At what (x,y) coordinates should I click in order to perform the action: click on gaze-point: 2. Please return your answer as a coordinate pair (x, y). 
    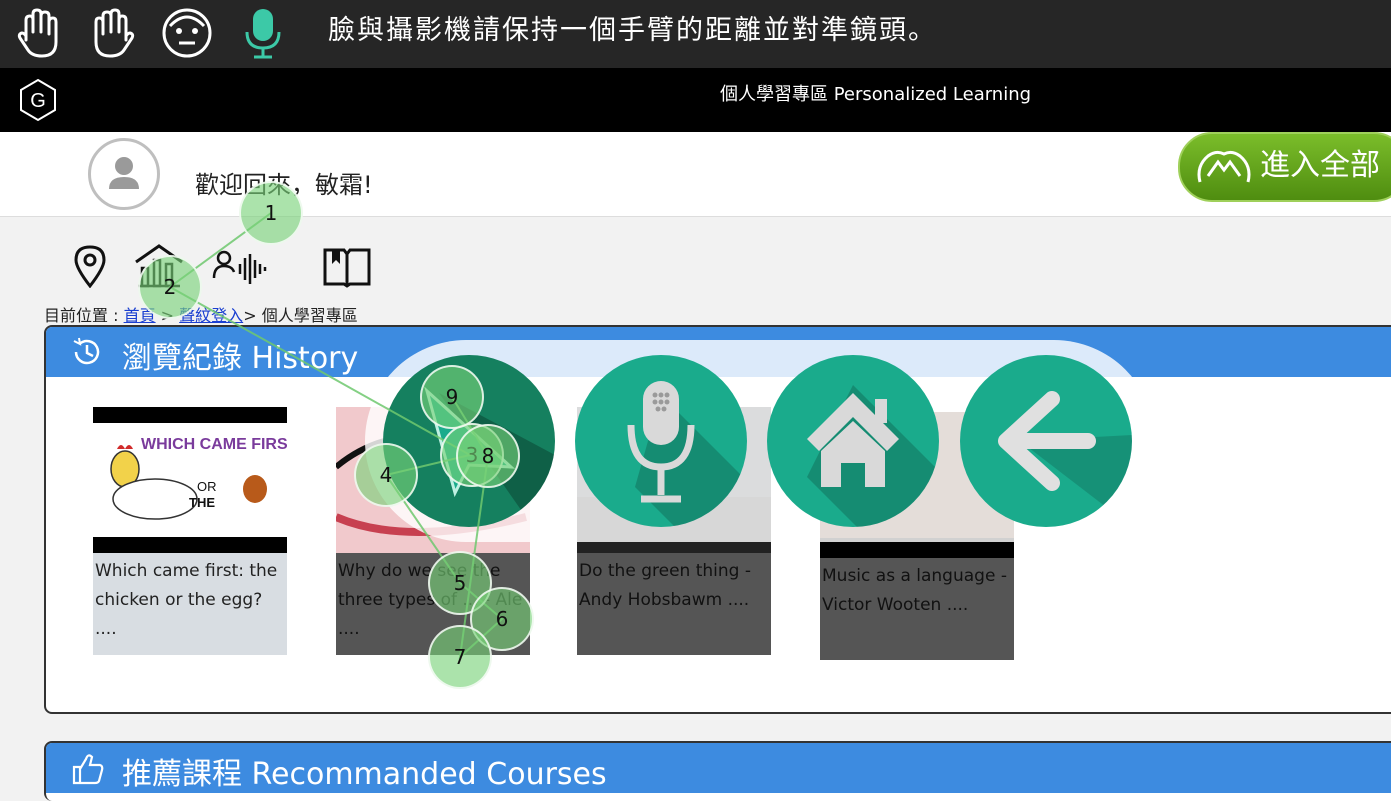
    Looking at the image, I should click on (170, 287).